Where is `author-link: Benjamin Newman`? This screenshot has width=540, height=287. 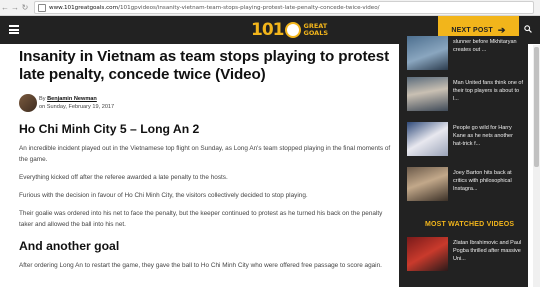 author-link: Benjamin Newman is located at coordinates (72, 99).